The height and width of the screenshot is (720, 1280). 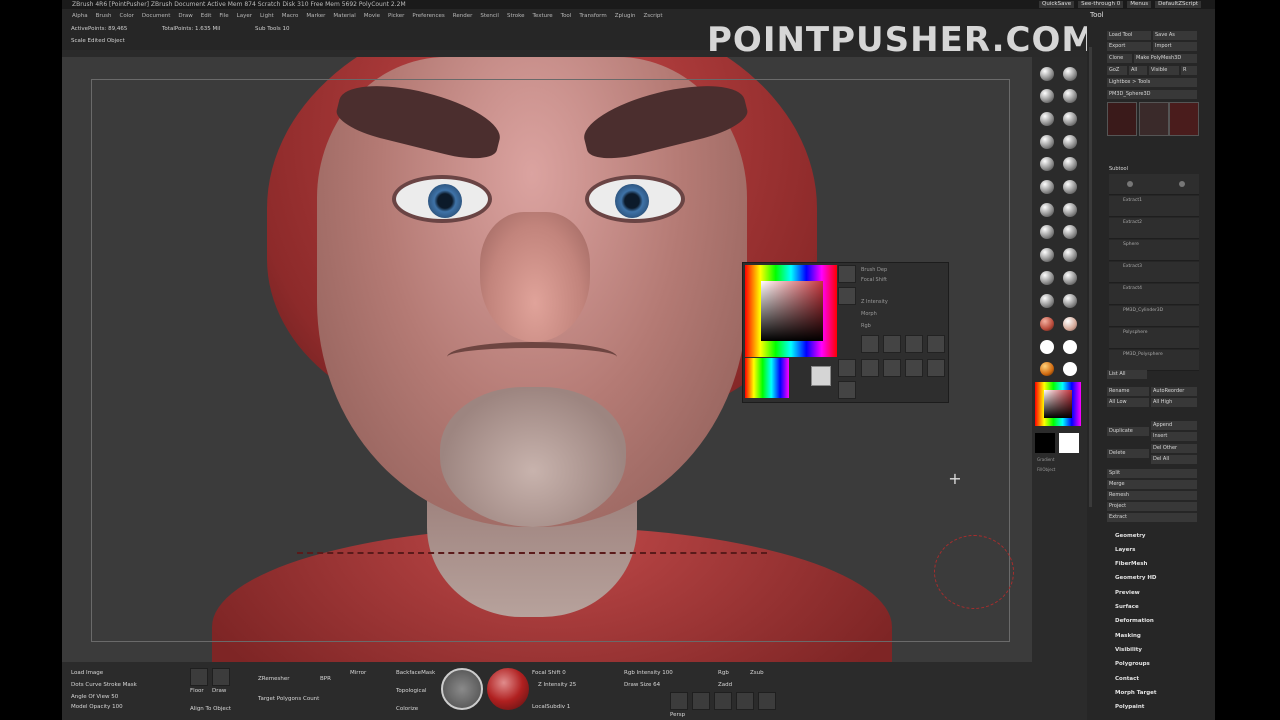 What do you see at coordinates (1070, 255) in the screenshot?
I see `brush-skin-icon` at bounding box center [1070, 255].